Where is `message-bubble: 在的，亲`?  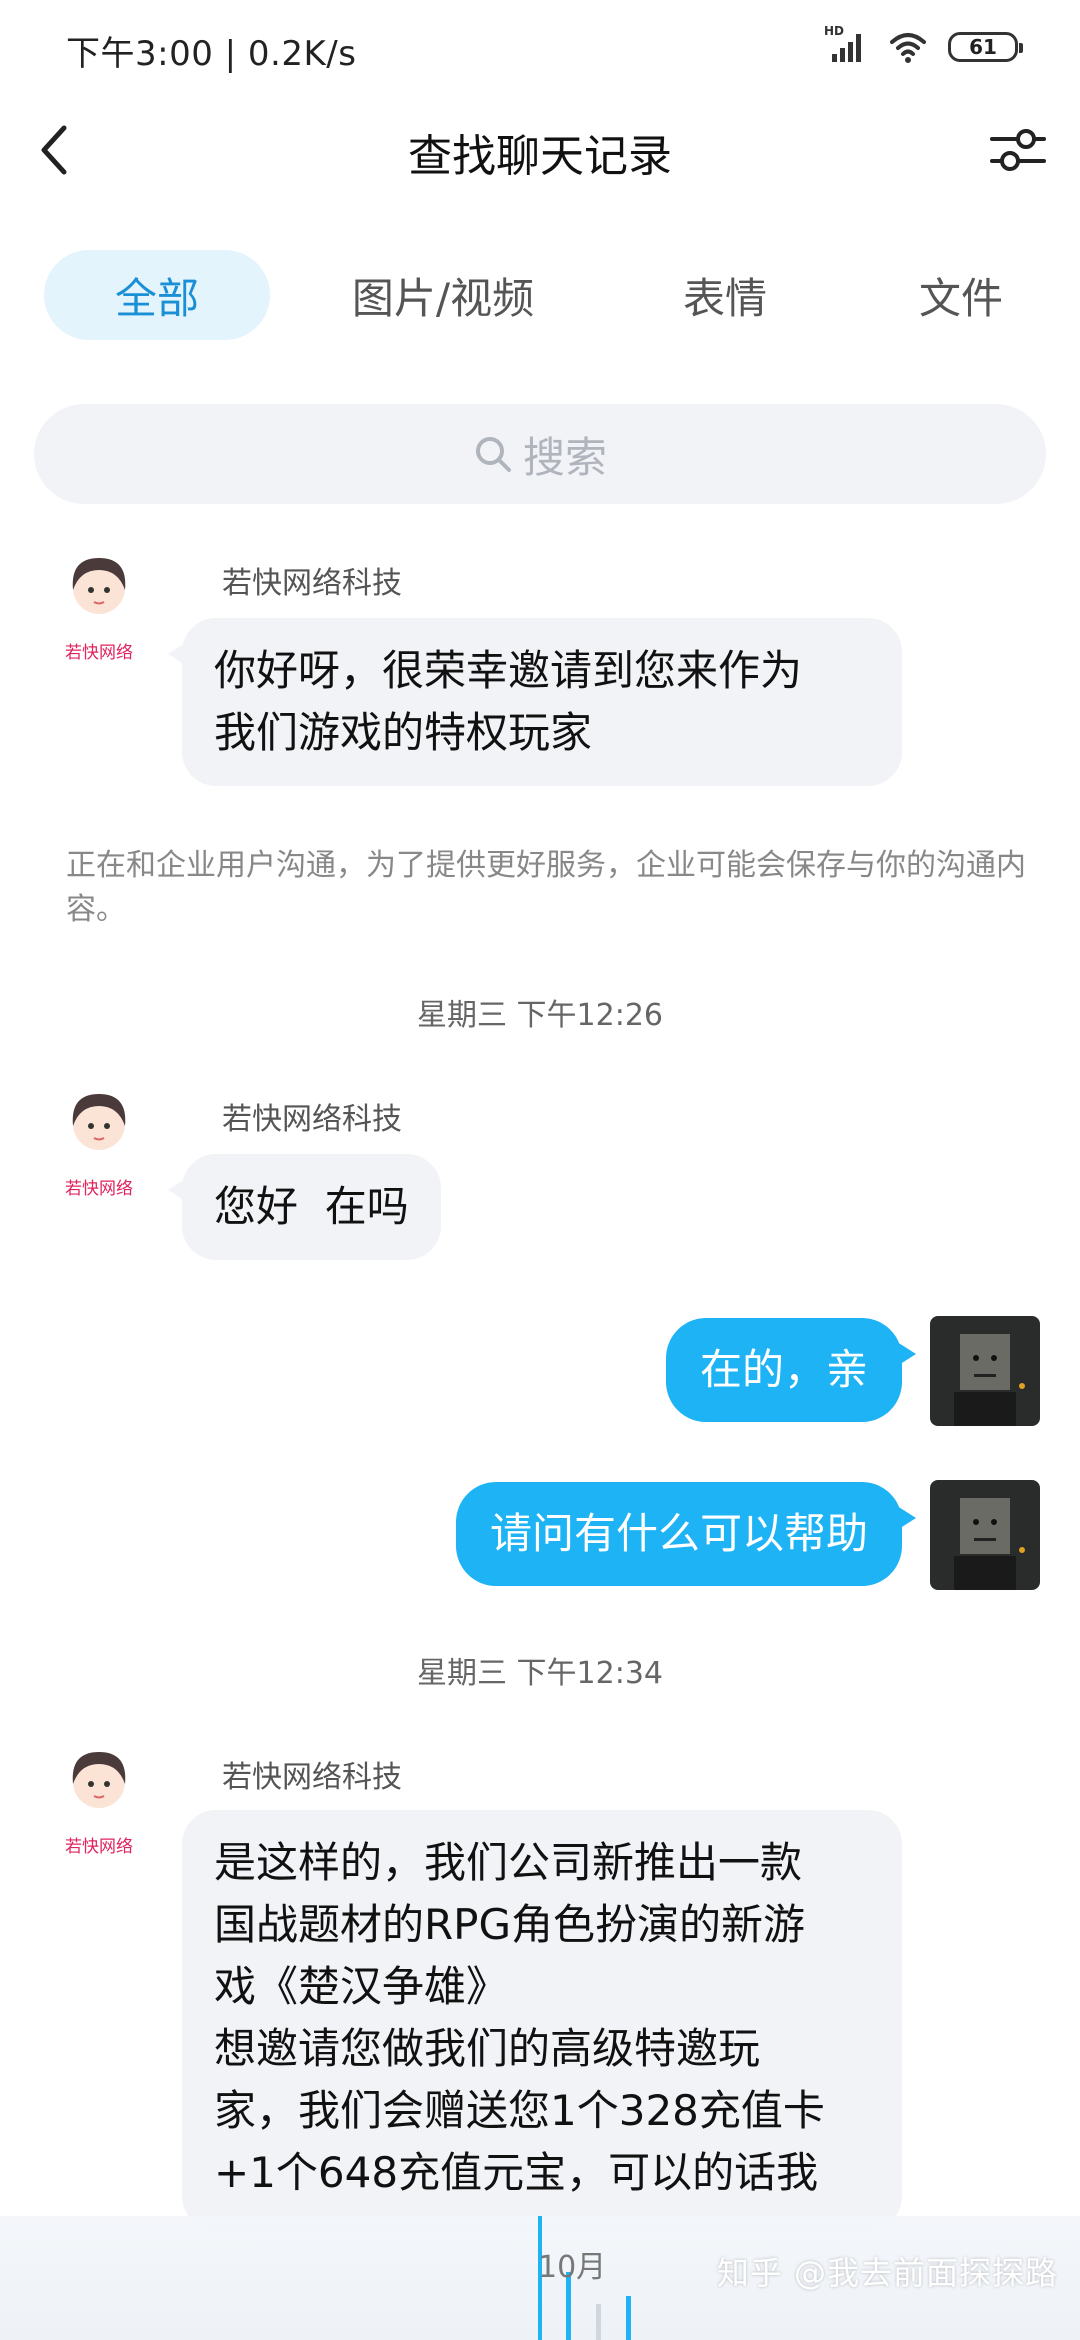
message-bubble: 在的，亲 is located at coordinates (790, 1370).